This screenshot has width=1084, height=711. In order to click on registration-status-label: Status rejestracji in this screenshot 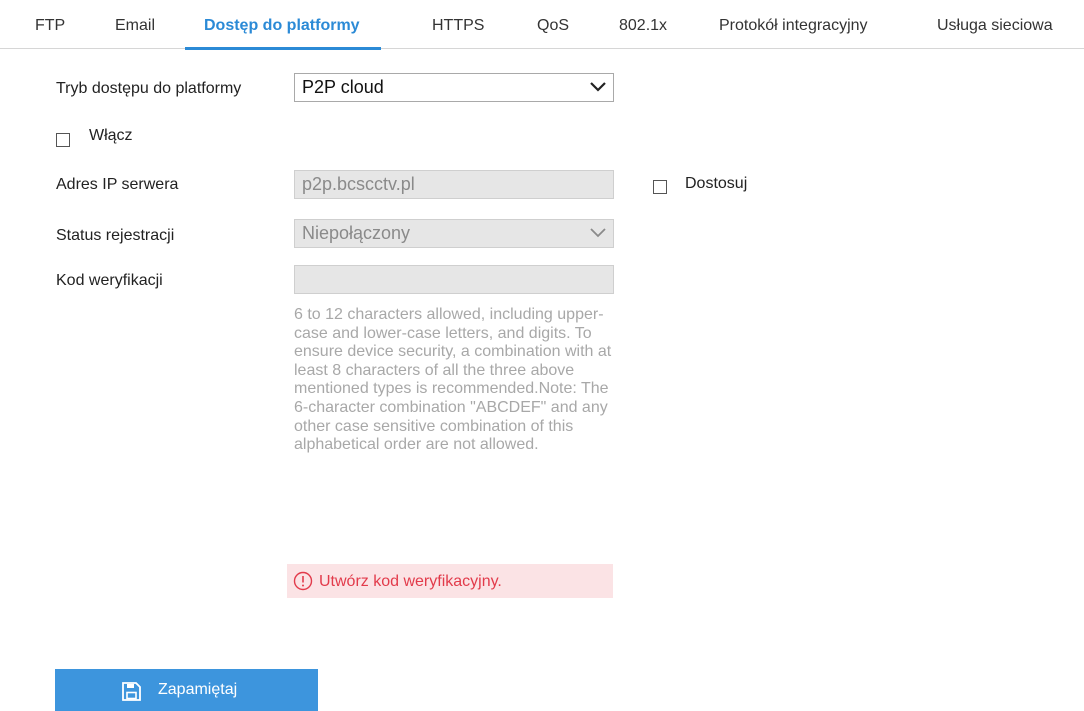, I will do `click(115, 235)`.